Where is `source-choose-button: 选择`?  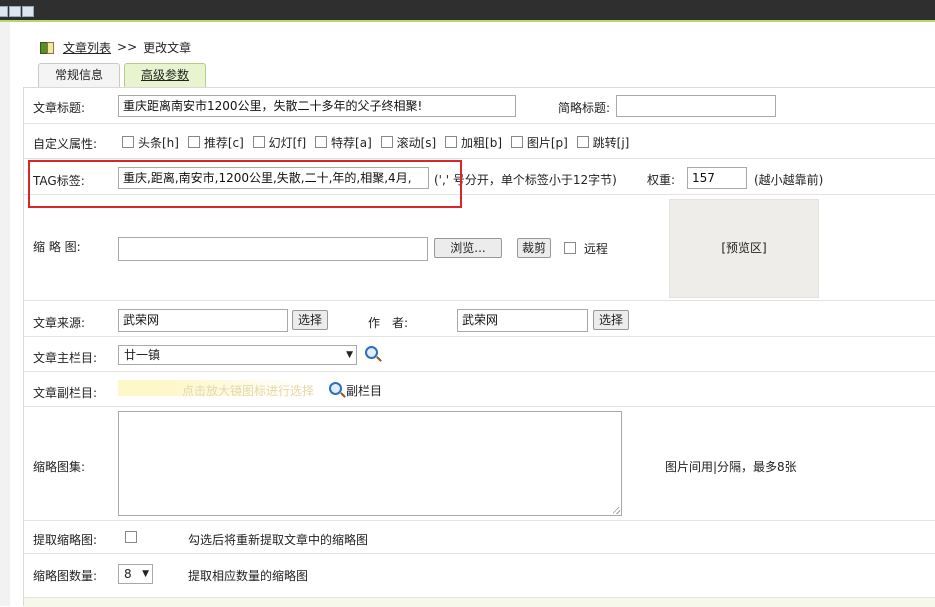
source-choose-button: 选择 is located at coordinates (310, 320).